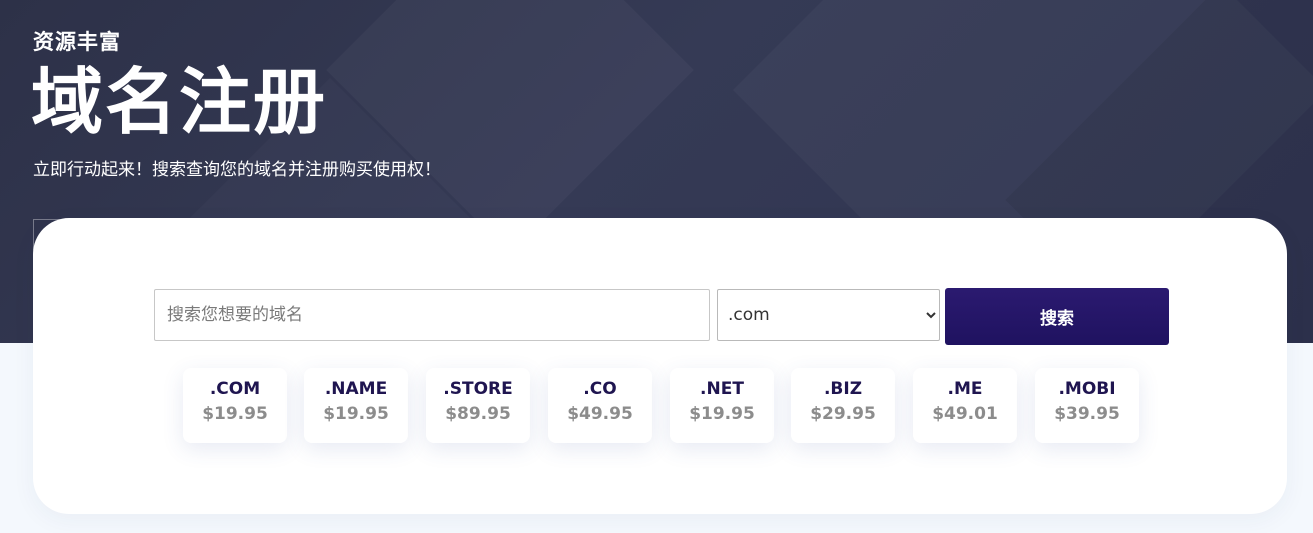 Image resolution: width=1313 pixels, height=533 pixels. I want to click on tld-item: .CO $49.95, so click(600, 405).